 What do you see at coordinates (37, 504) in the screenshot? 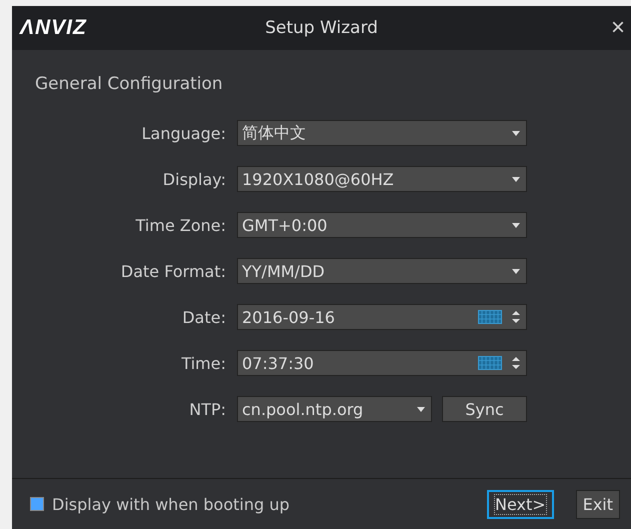
I see `checkbox` at bounding box center [37, 504].